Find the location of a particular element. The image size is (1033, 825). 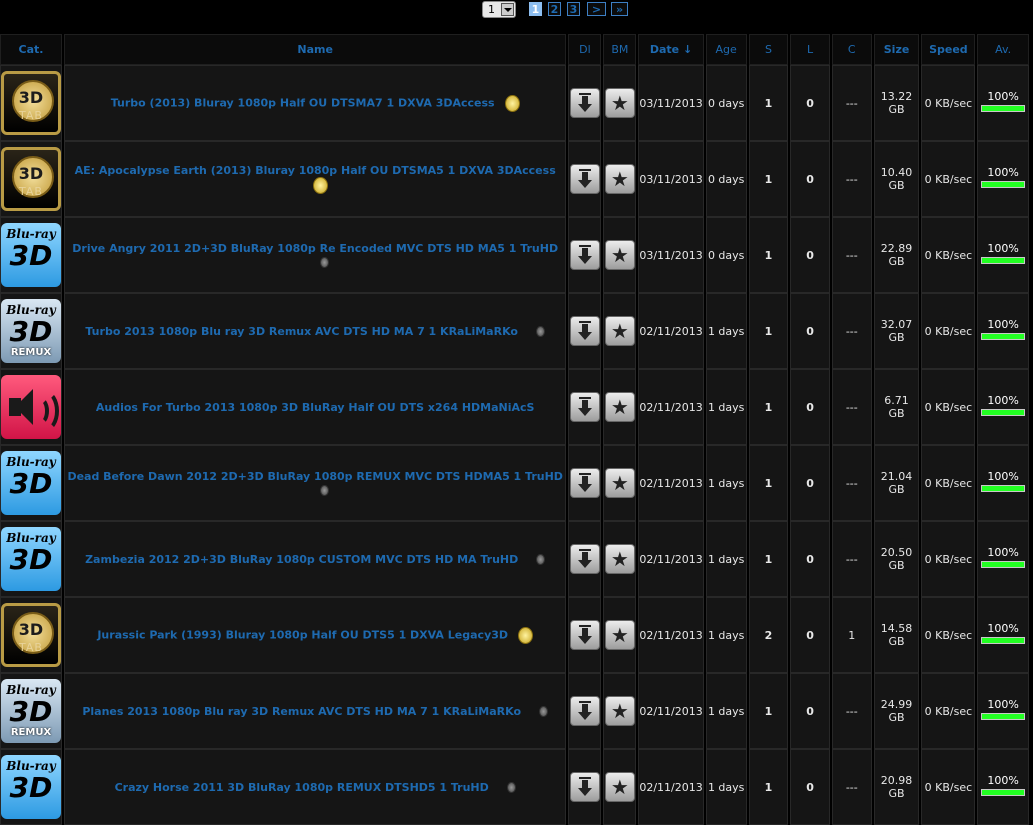

seeders-cell: 2 is located at coordinates (768, 635).